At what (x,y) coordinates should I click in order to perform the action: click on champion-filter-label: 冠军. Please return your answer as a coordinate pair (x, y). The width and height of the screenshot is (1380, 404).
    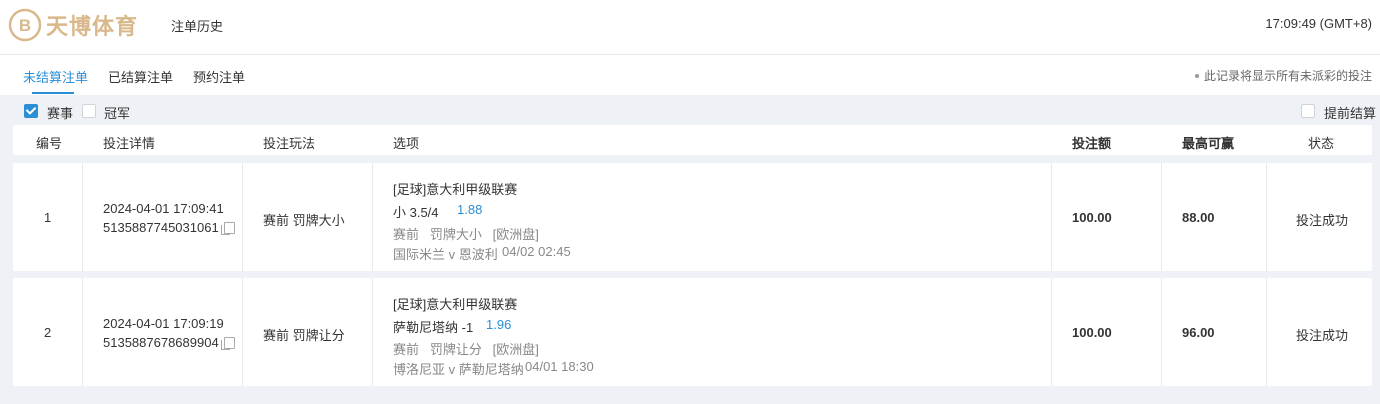
    Looking at the image, I should click on (117, 113).